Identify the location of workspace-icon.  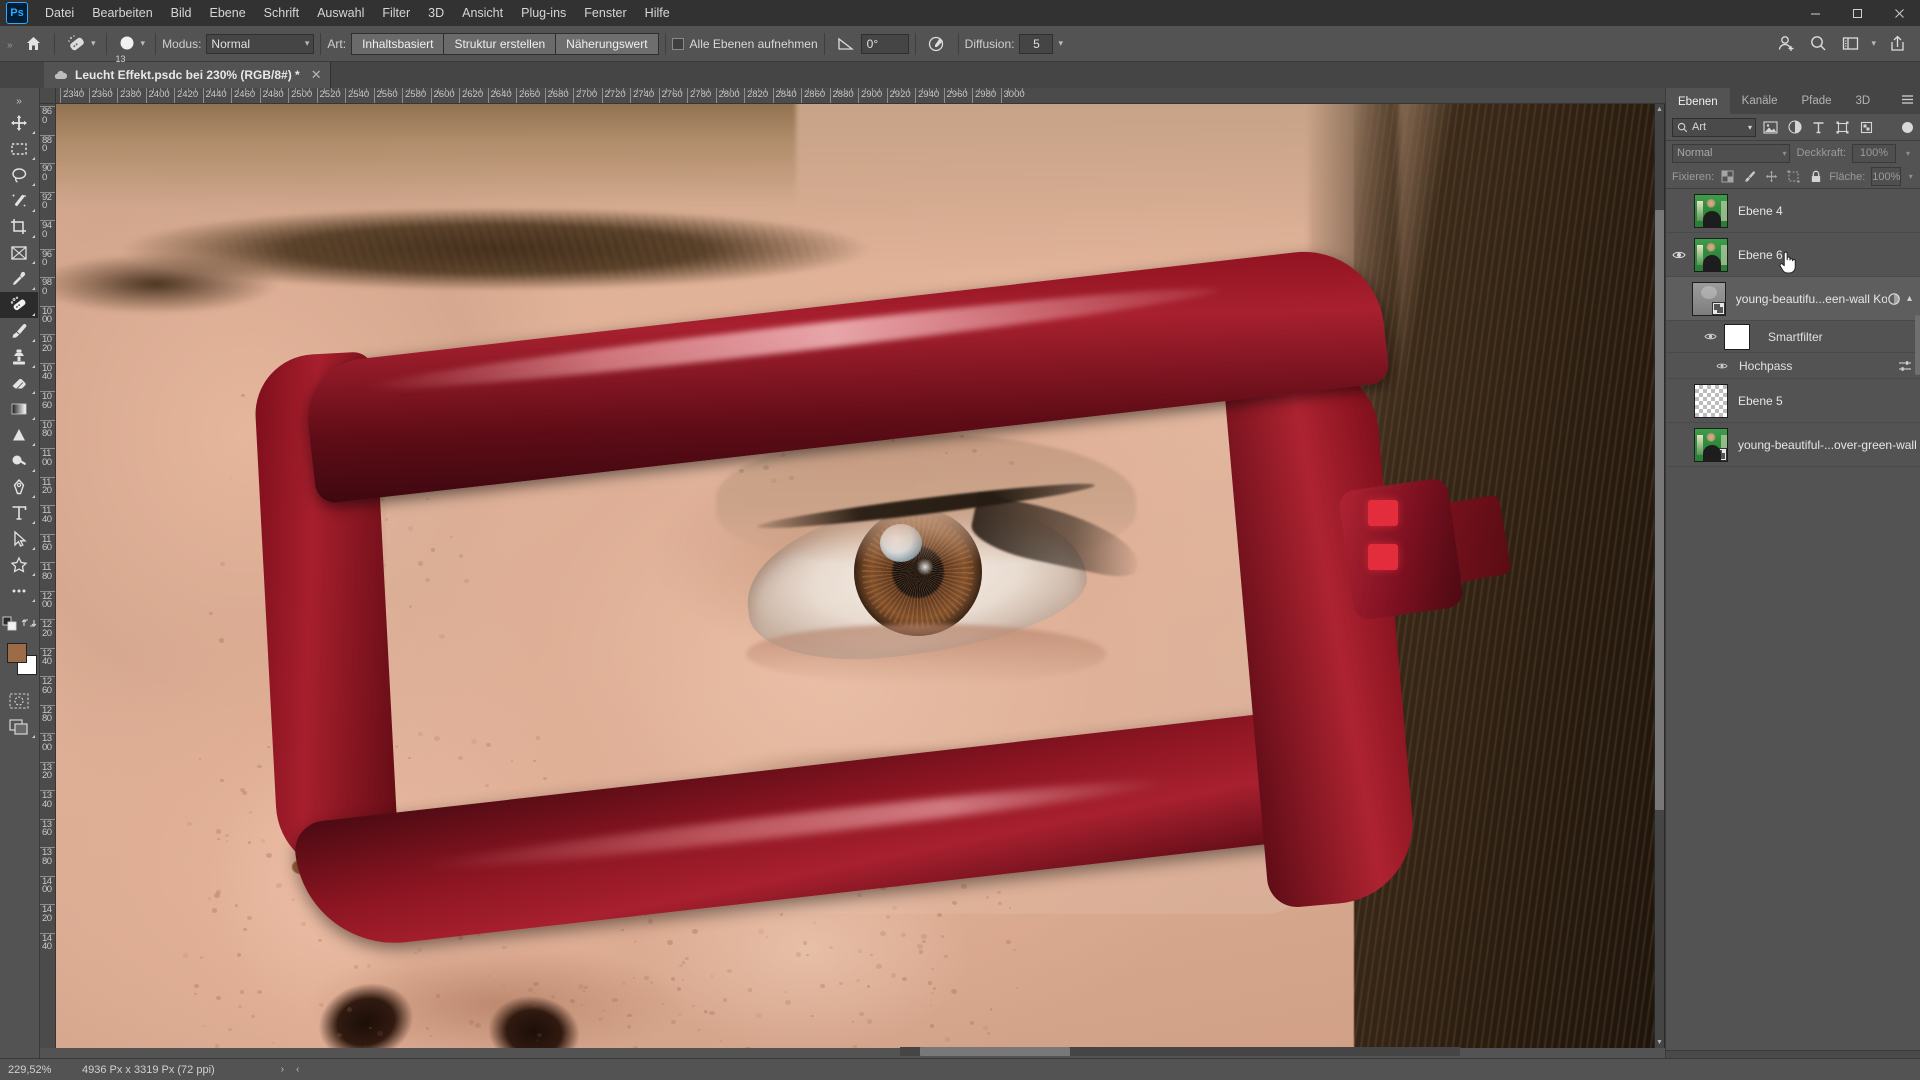
(1850, 44).